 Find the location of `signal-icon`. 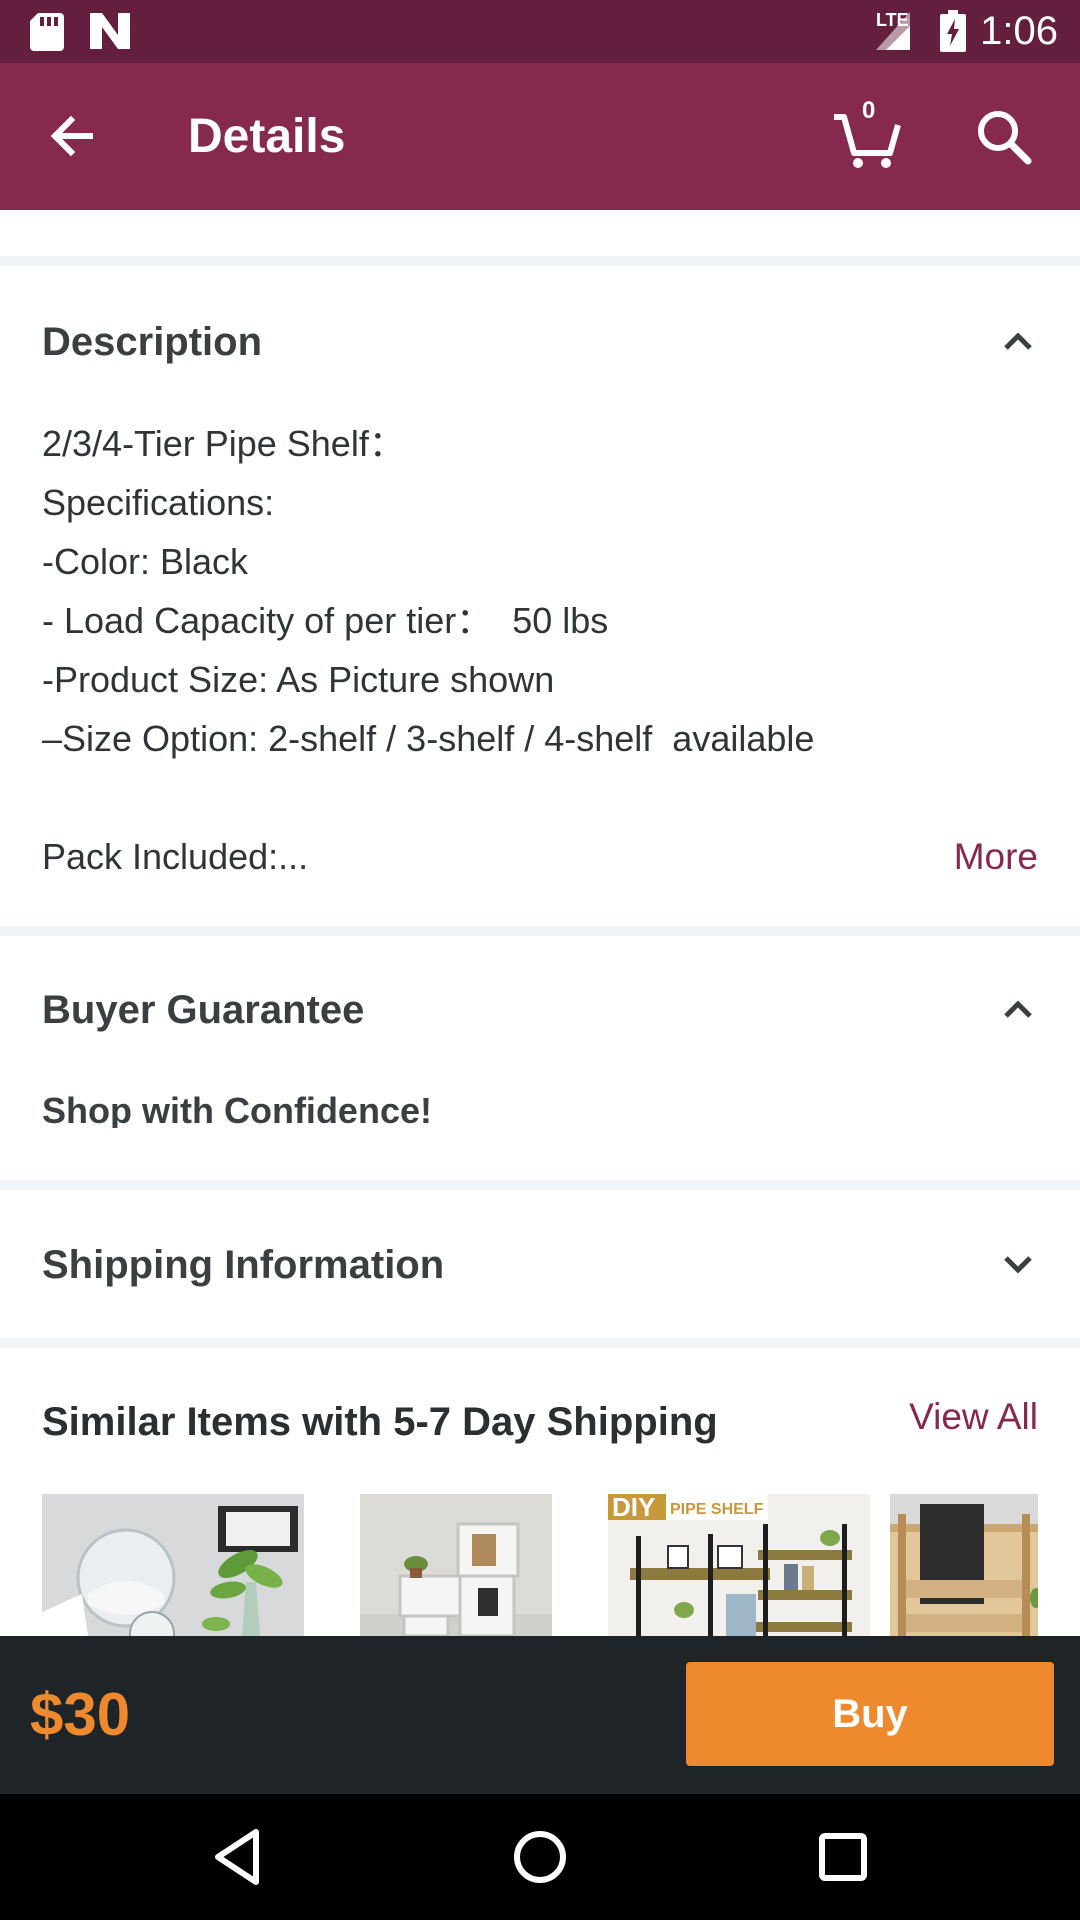

signal-icon is located at coordinates (893, 33).